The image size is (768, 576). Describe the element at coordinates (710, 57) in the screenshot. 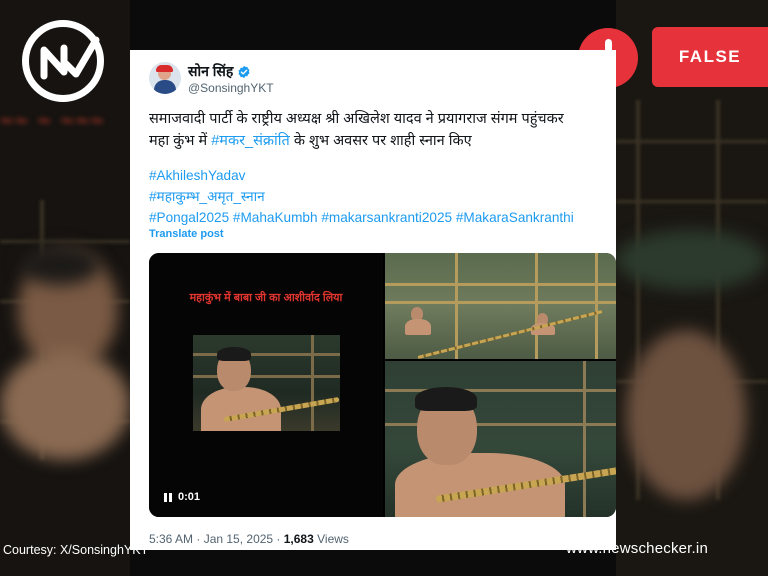

I see `verdict-false-badge: FALSE` at that location.